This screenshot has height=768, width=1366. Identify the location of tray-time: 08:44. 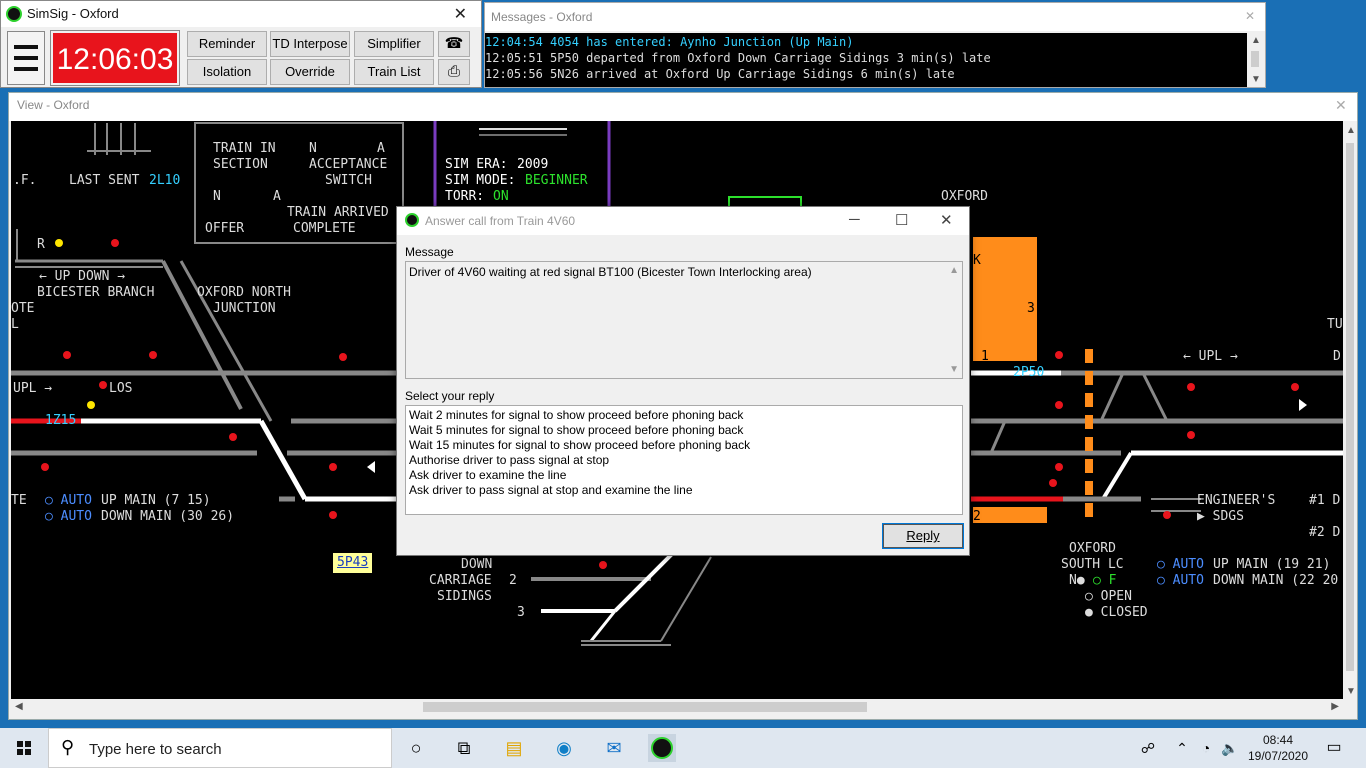
(1278, 740).